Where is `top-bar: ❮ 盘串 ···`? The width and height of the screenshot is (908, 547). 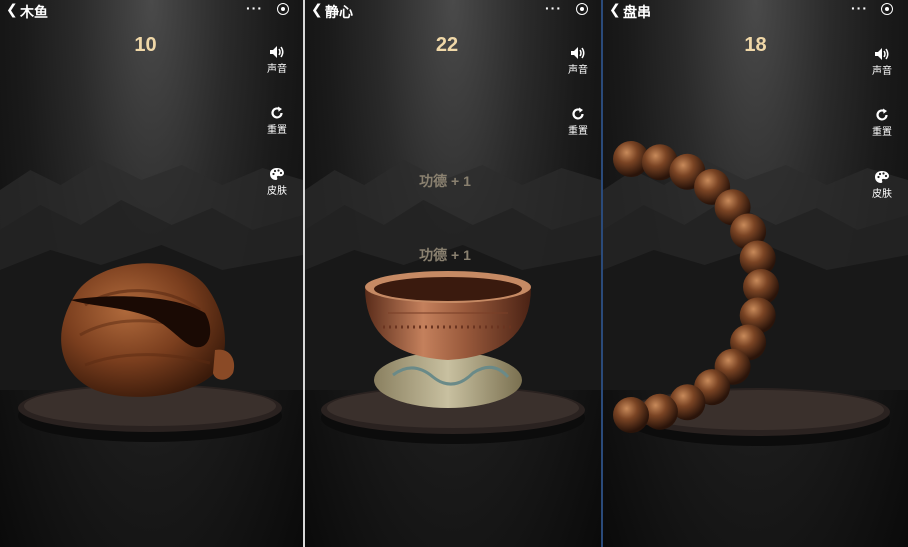
top-bar: ❮ 盘串 ··· is located at coordinates (755, 10).